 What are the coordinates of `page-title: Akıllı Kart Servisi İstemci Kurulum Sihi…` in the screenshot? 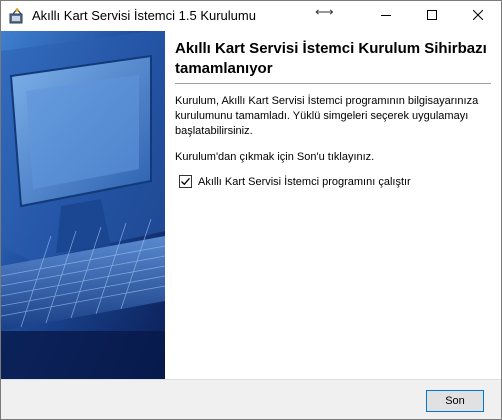 It's located at (335, 59).